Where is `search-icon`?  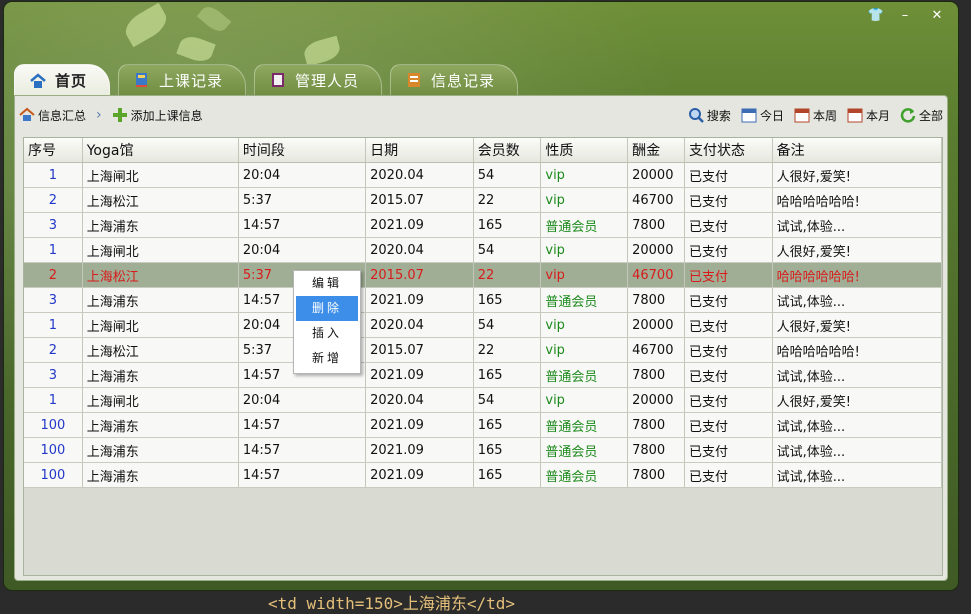 search-icon is located at coordinates (696, 115).